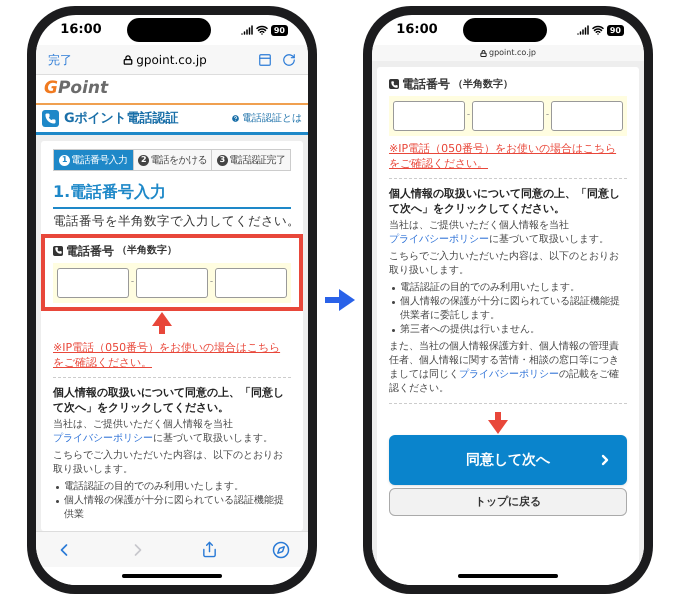  I want to click on back-to-top-button: トップに戻る, so click(508, 502).